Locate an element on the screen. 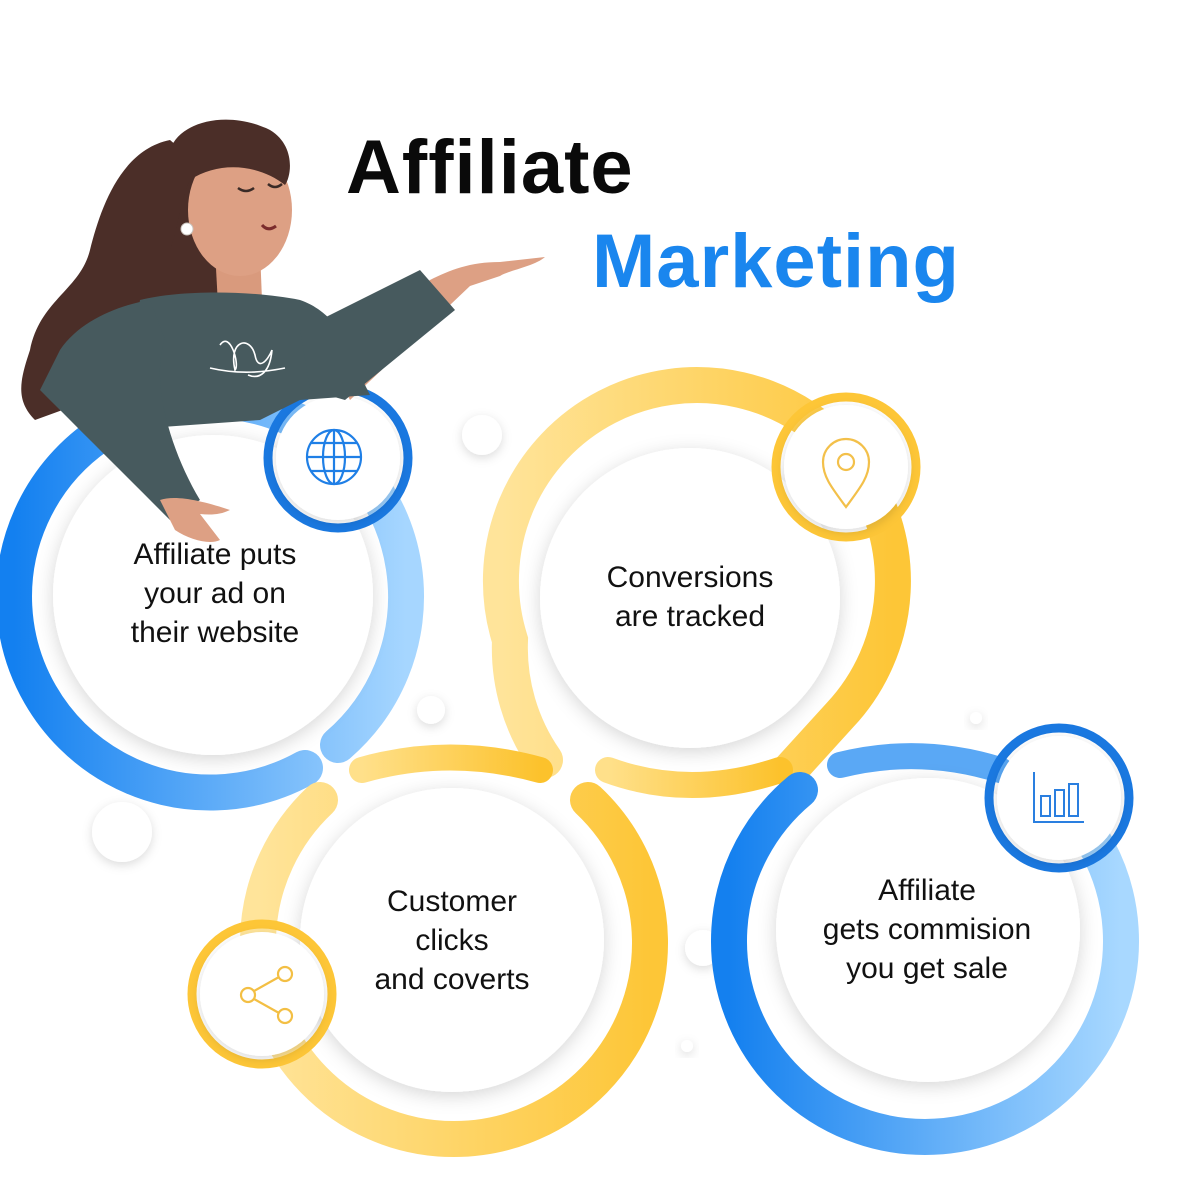 The image size is (1193, 1193). step3-text: Customer clicks and coverts is located at coordinates (452, 940).